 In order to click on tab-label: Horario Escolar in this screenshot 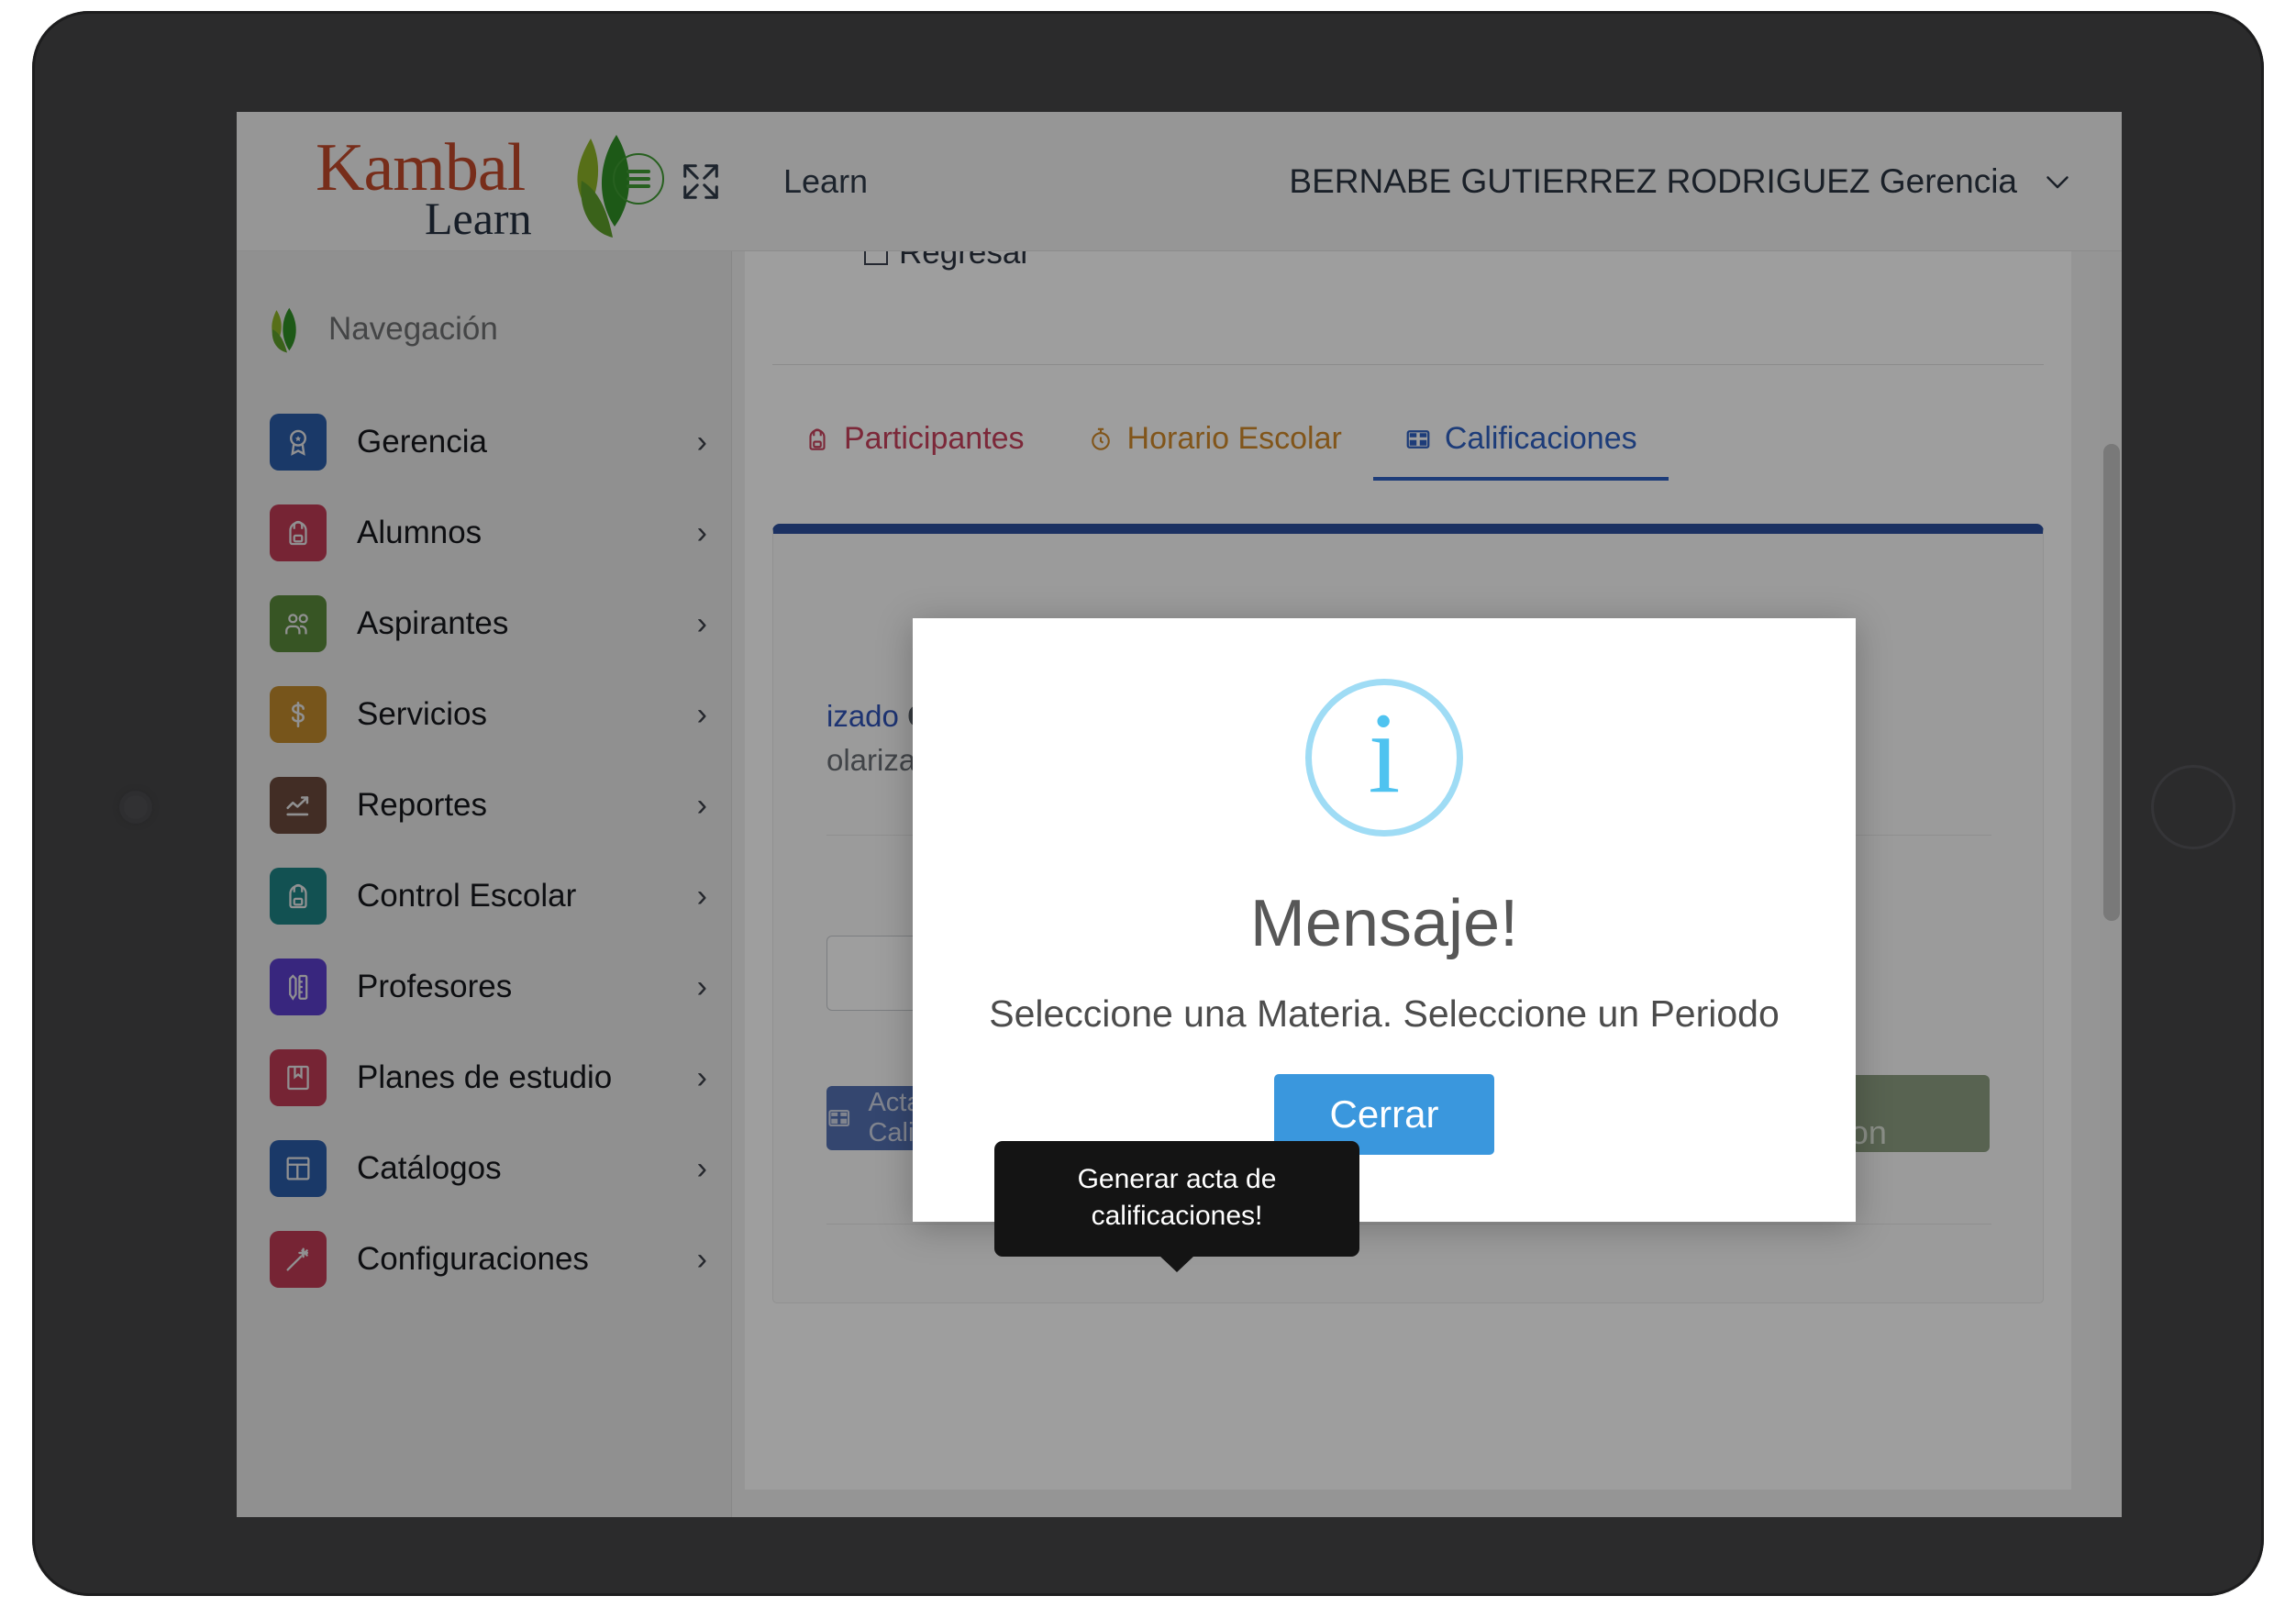, I will do `click(1234, 438)`.